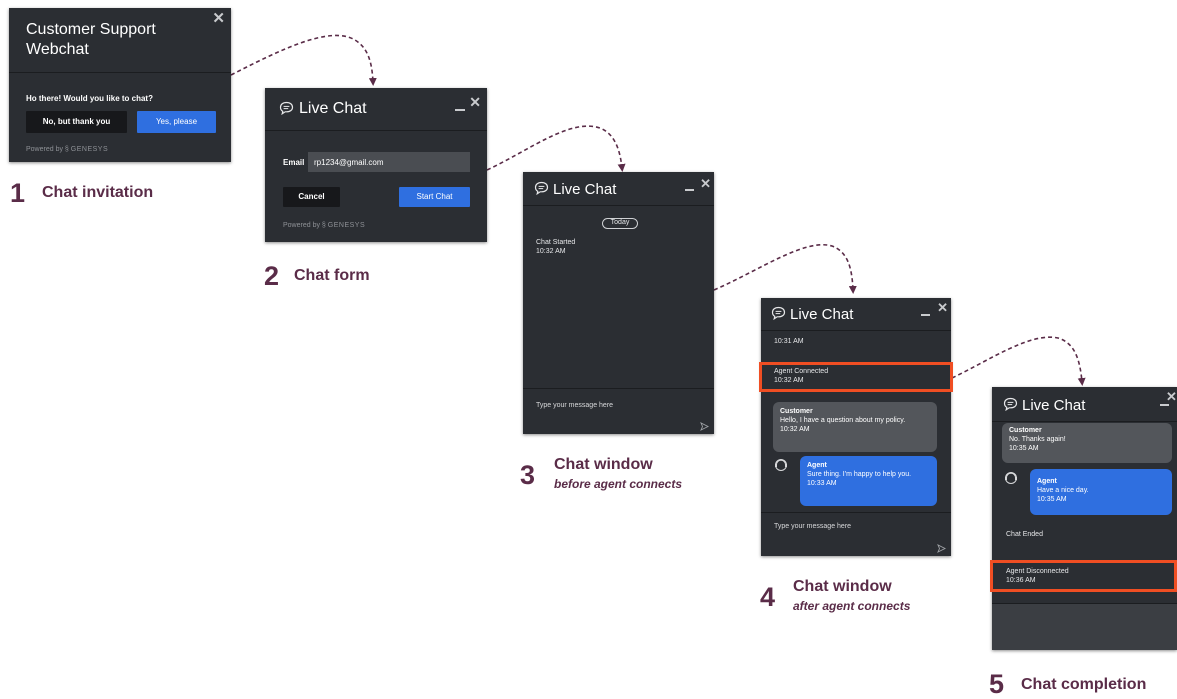 Image resolution: width=1177 pixels, height=699 pixels. What do you see at coordinates (1101, 492) in the screenshot?
I see `agent-message-bubble: Agent Have a nice day. 10:35 AM` at bounding box center [1101, 492].